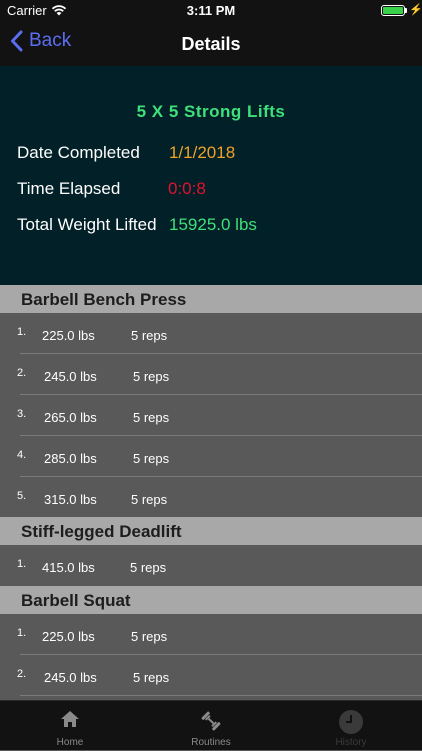  I want to click on status-bar: Carrier 3:11 PM ⚡, so click(211, 11).